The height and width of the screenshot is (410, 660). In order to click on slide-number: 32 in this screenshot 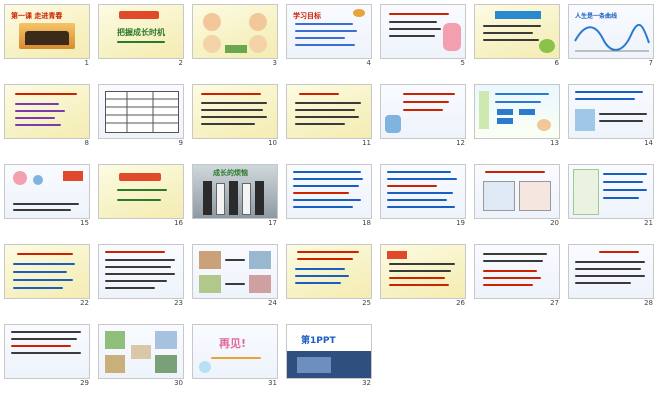, I will do `click(366, 383)`.